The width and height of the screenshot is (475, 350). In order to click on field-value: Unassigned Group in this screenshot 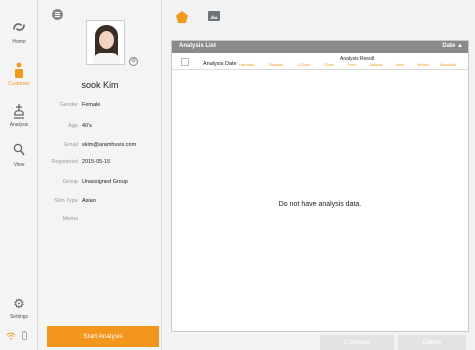, I will do `click(105, 182)`.